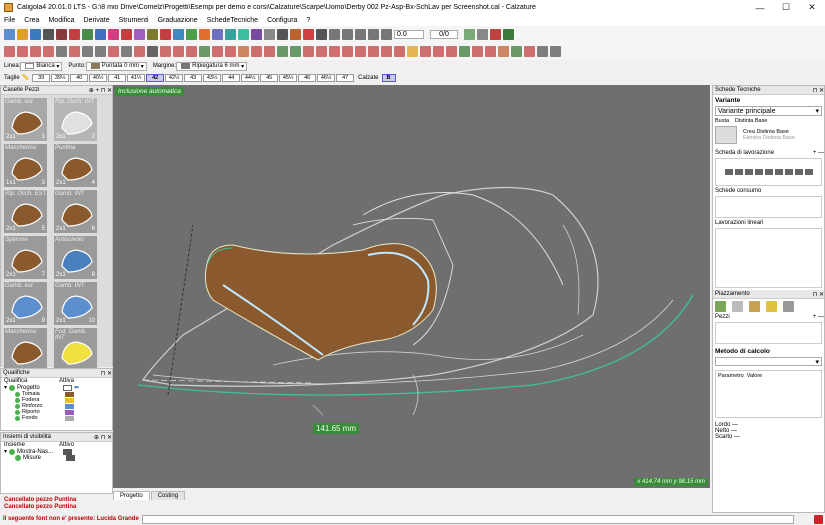 This screenshot has height=525, width=825. What do you see at coordinates (75, 303) in the screenshot?
I see `piece-thumbnail: Gamb. INT 2x1 10` at bounding box center [75, 303].